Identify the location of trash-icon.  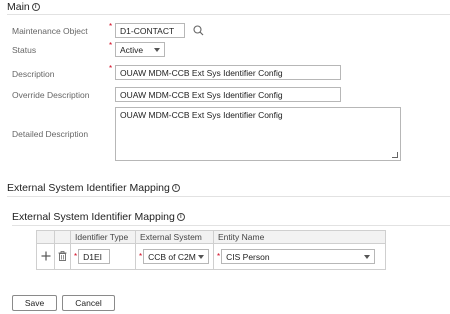
(62, 255).